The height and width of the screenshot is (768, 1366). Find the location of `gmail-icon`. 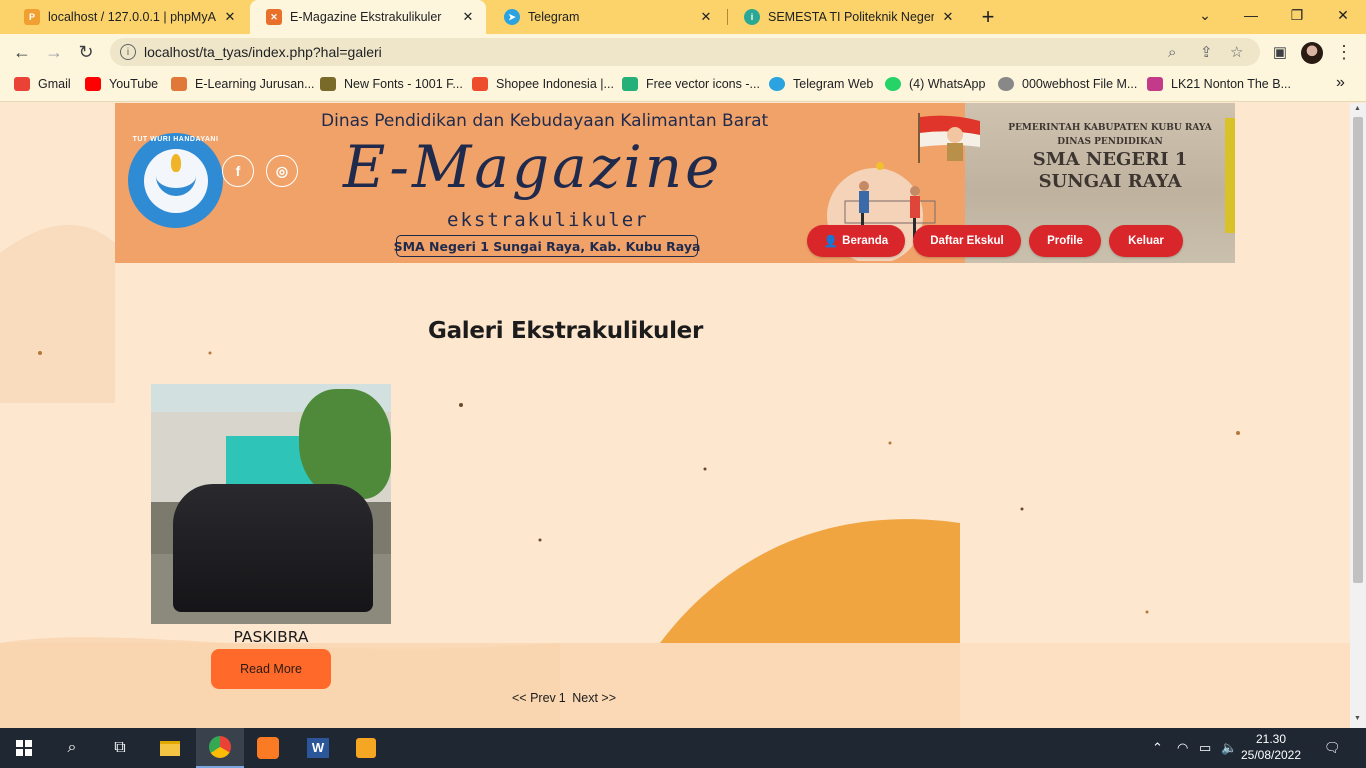

gmail-icon is located at coordinates (22, 84).